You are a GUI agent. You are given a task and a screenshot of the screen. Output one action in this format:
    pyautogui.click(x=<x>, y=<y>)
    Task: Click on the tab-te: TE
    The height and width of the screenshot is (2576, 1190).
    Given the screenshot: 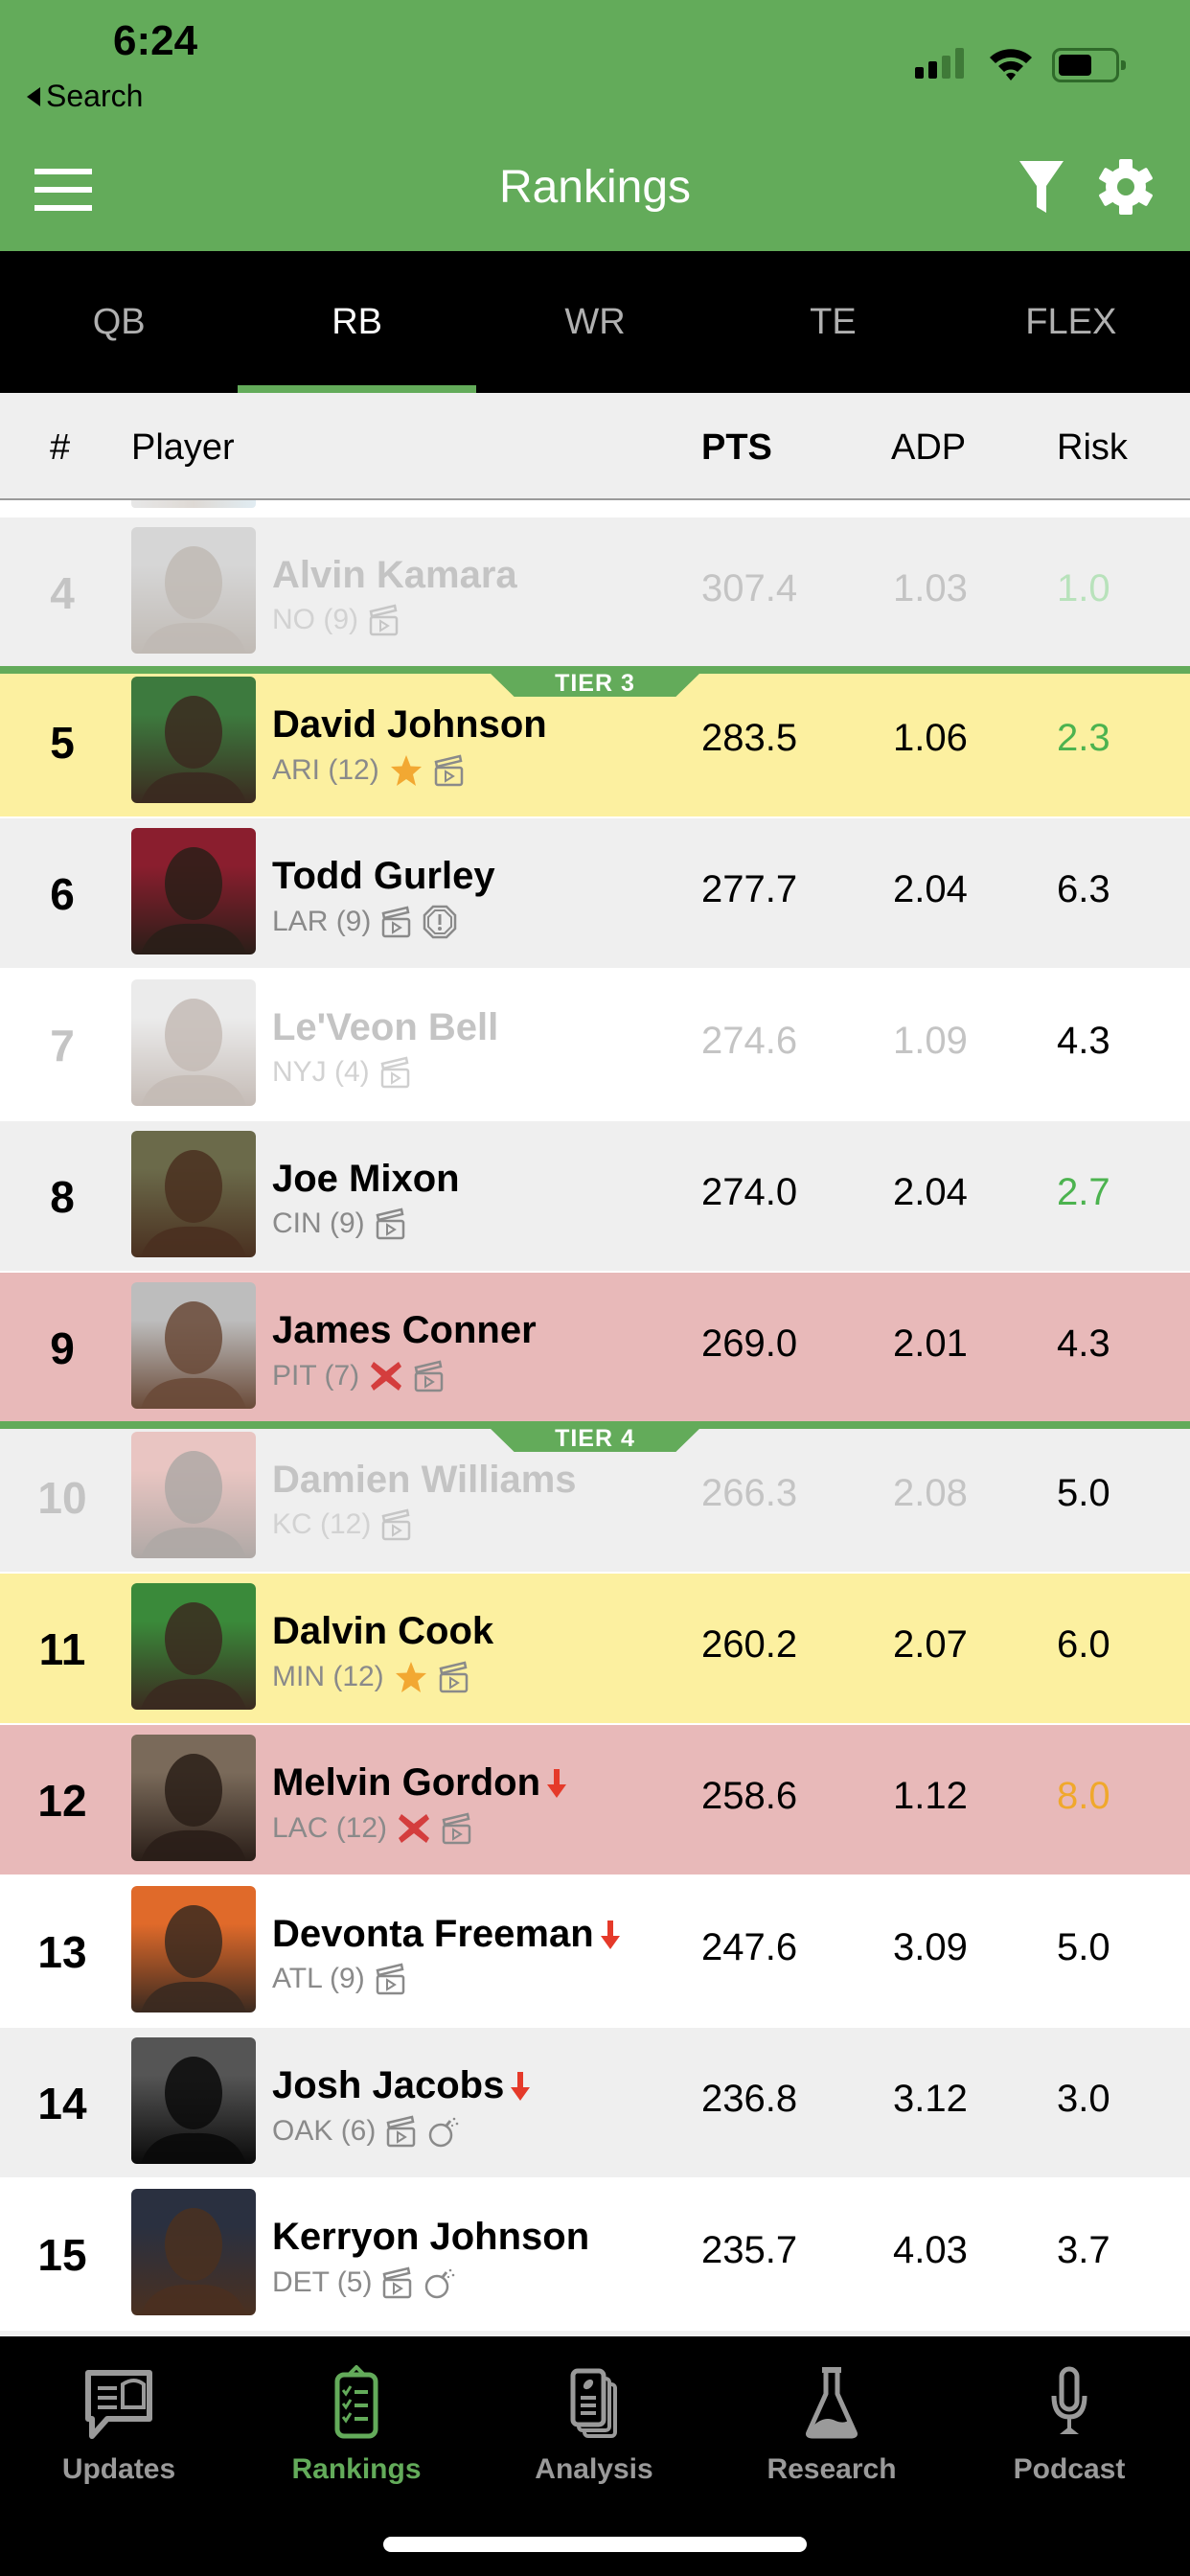 What is the action you would take?
    pyautogui.click(x=833, y=322)
    